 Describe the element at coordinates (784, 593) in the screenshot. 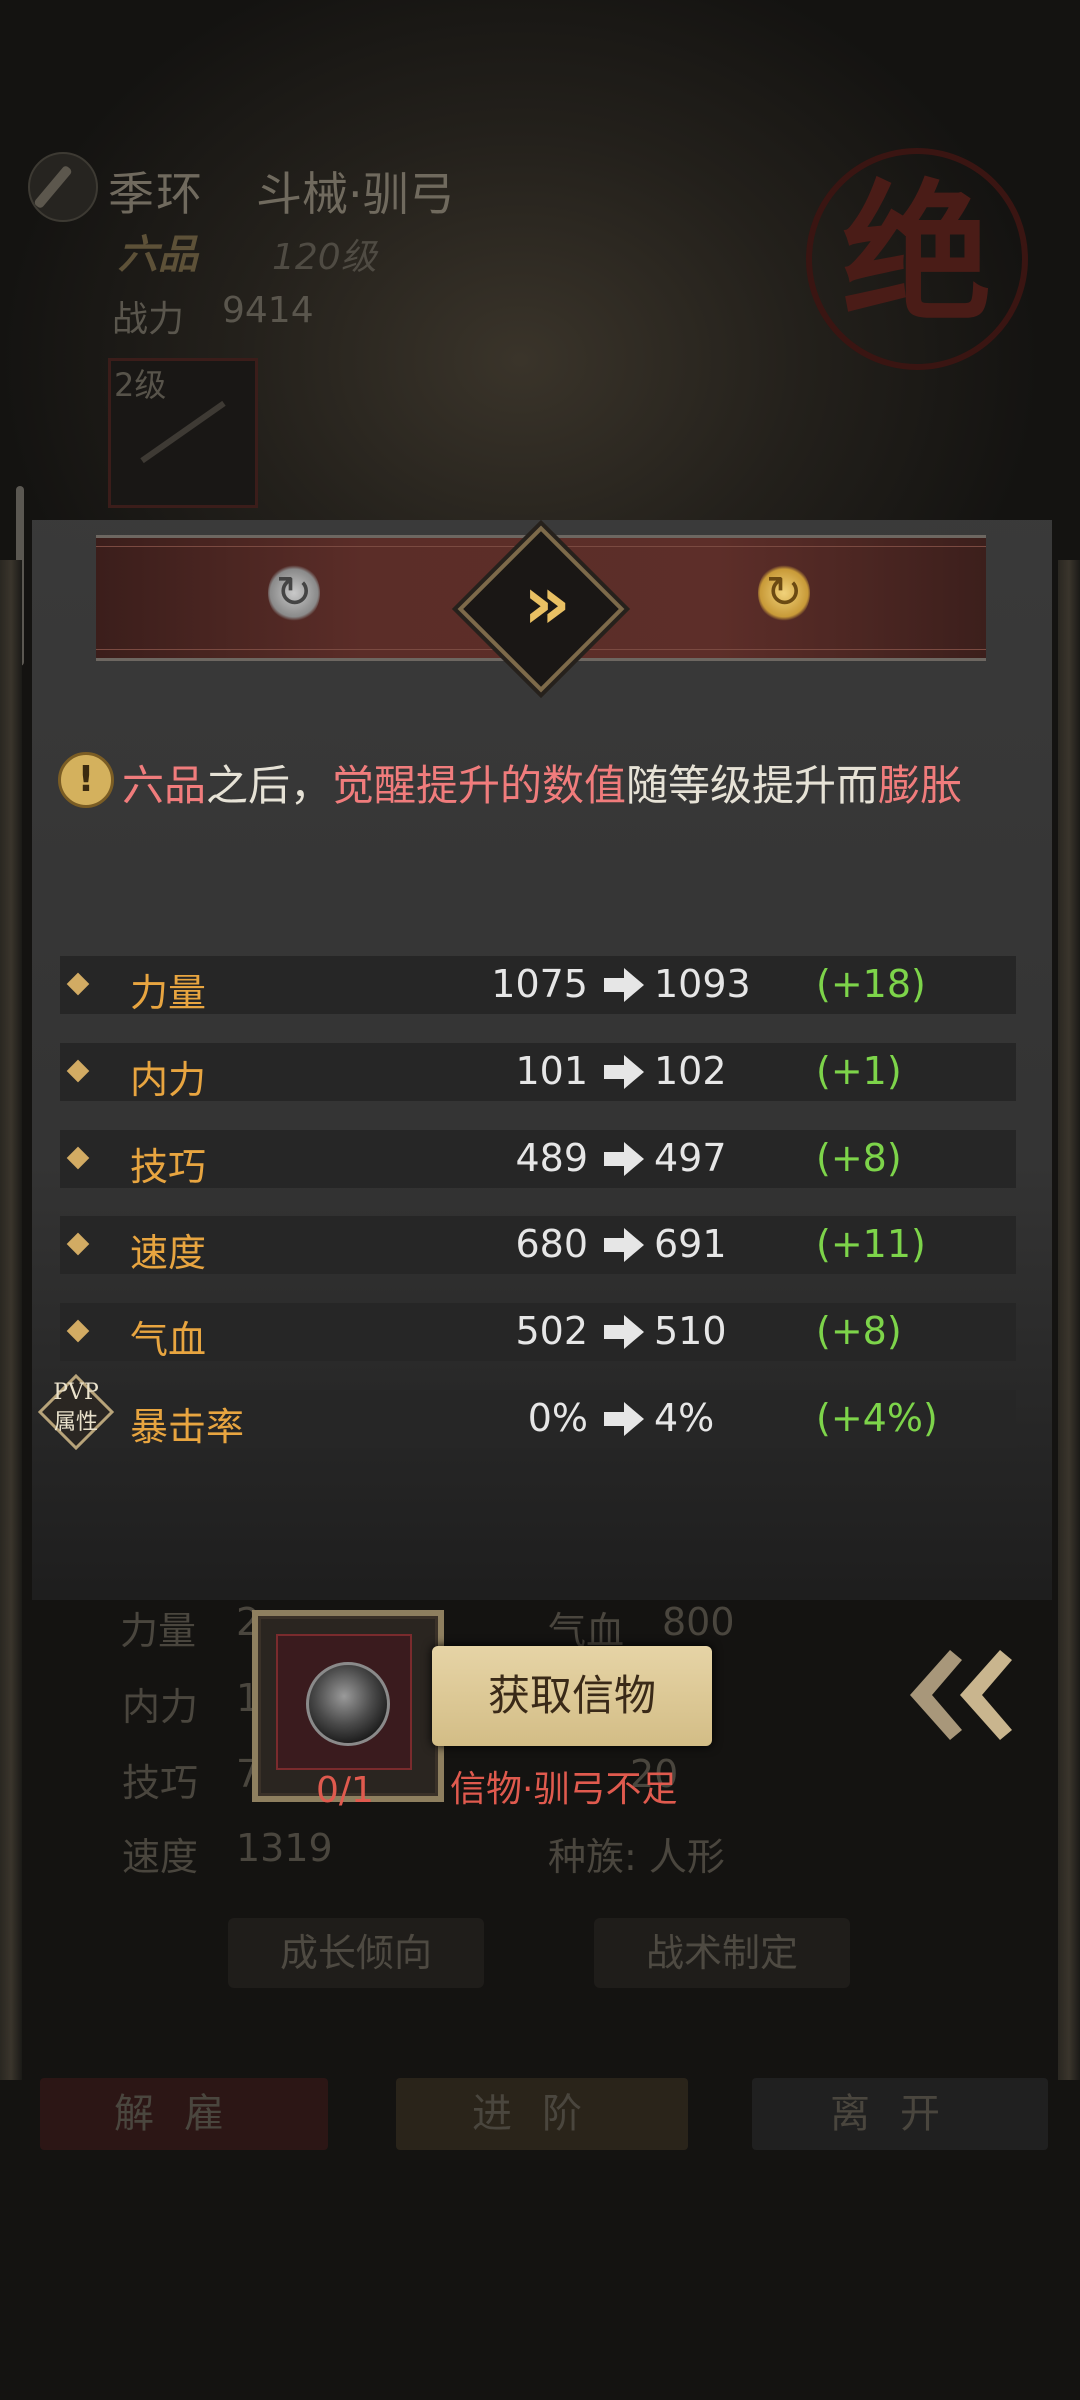

I see `awaken-gold-icon: ↻` at that location.